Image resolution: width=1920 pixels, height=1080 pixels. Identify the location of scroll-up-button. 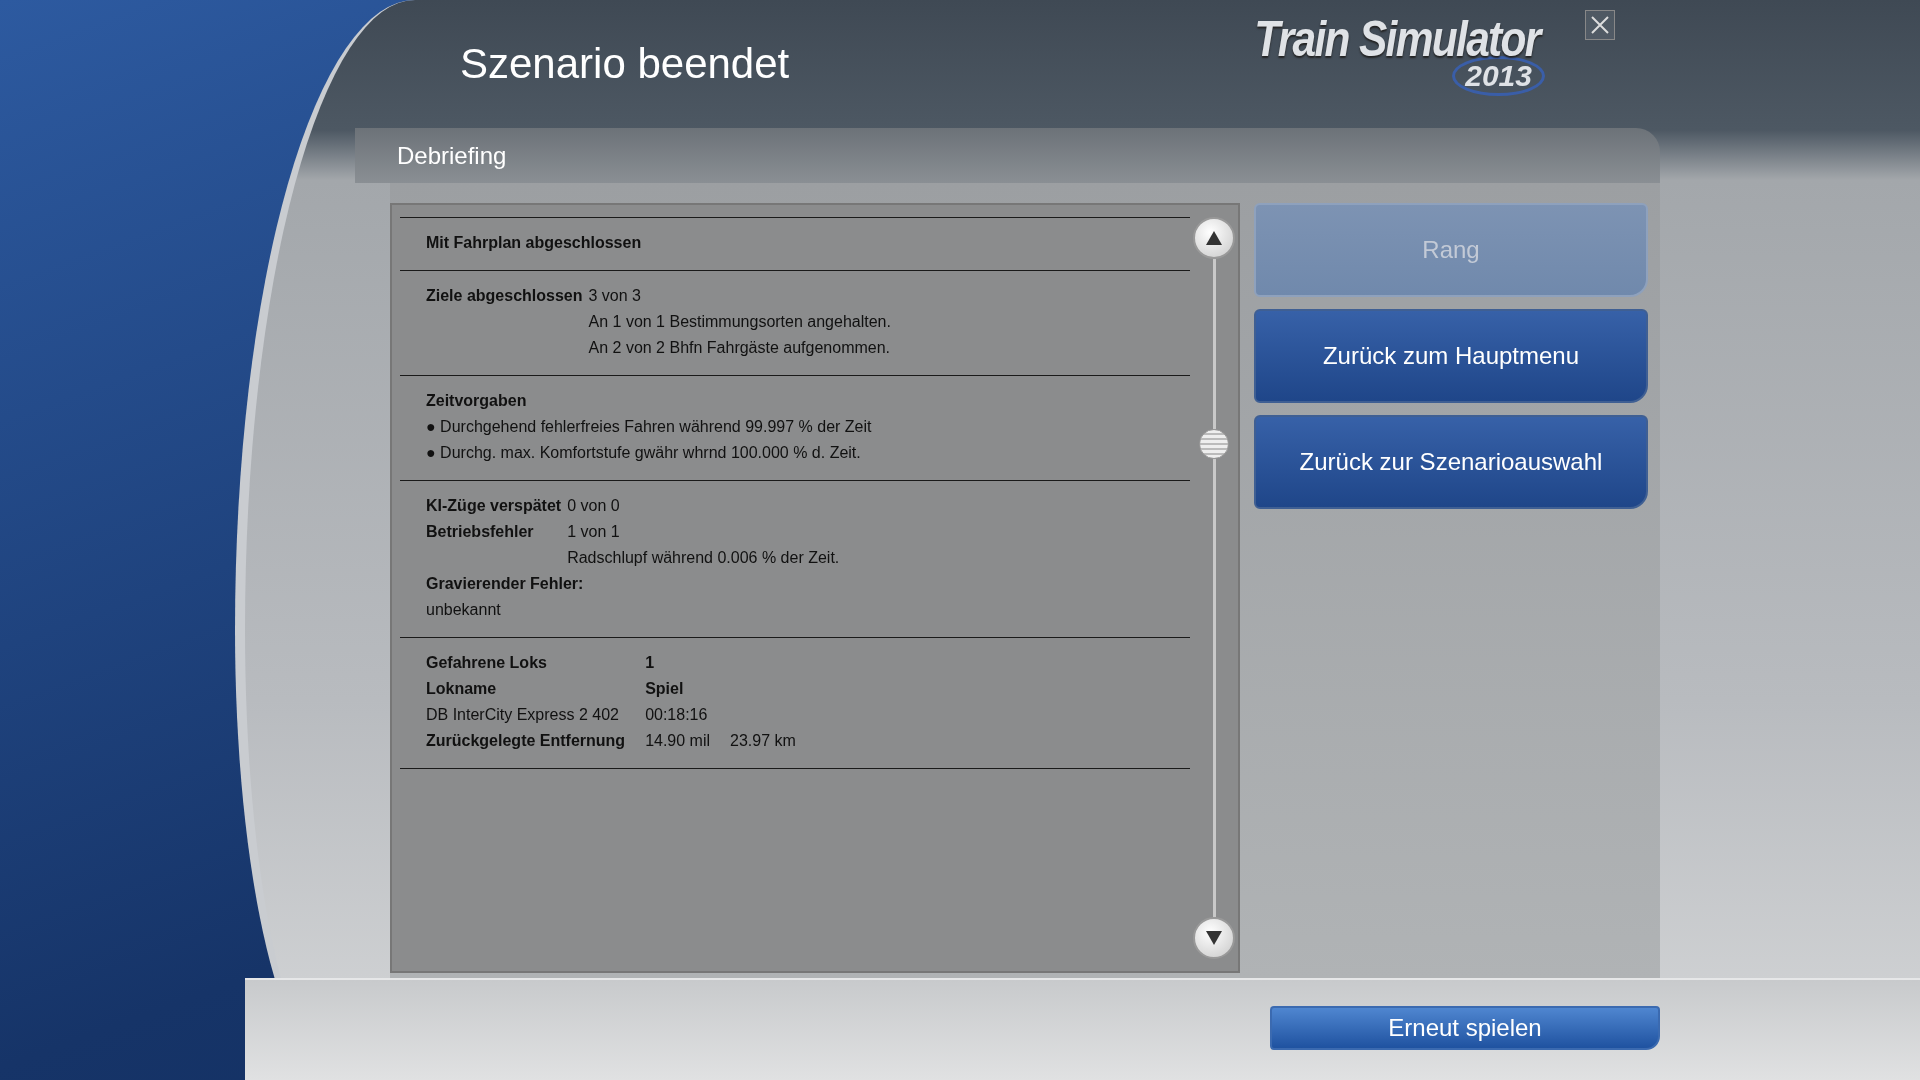
(1214, 238).